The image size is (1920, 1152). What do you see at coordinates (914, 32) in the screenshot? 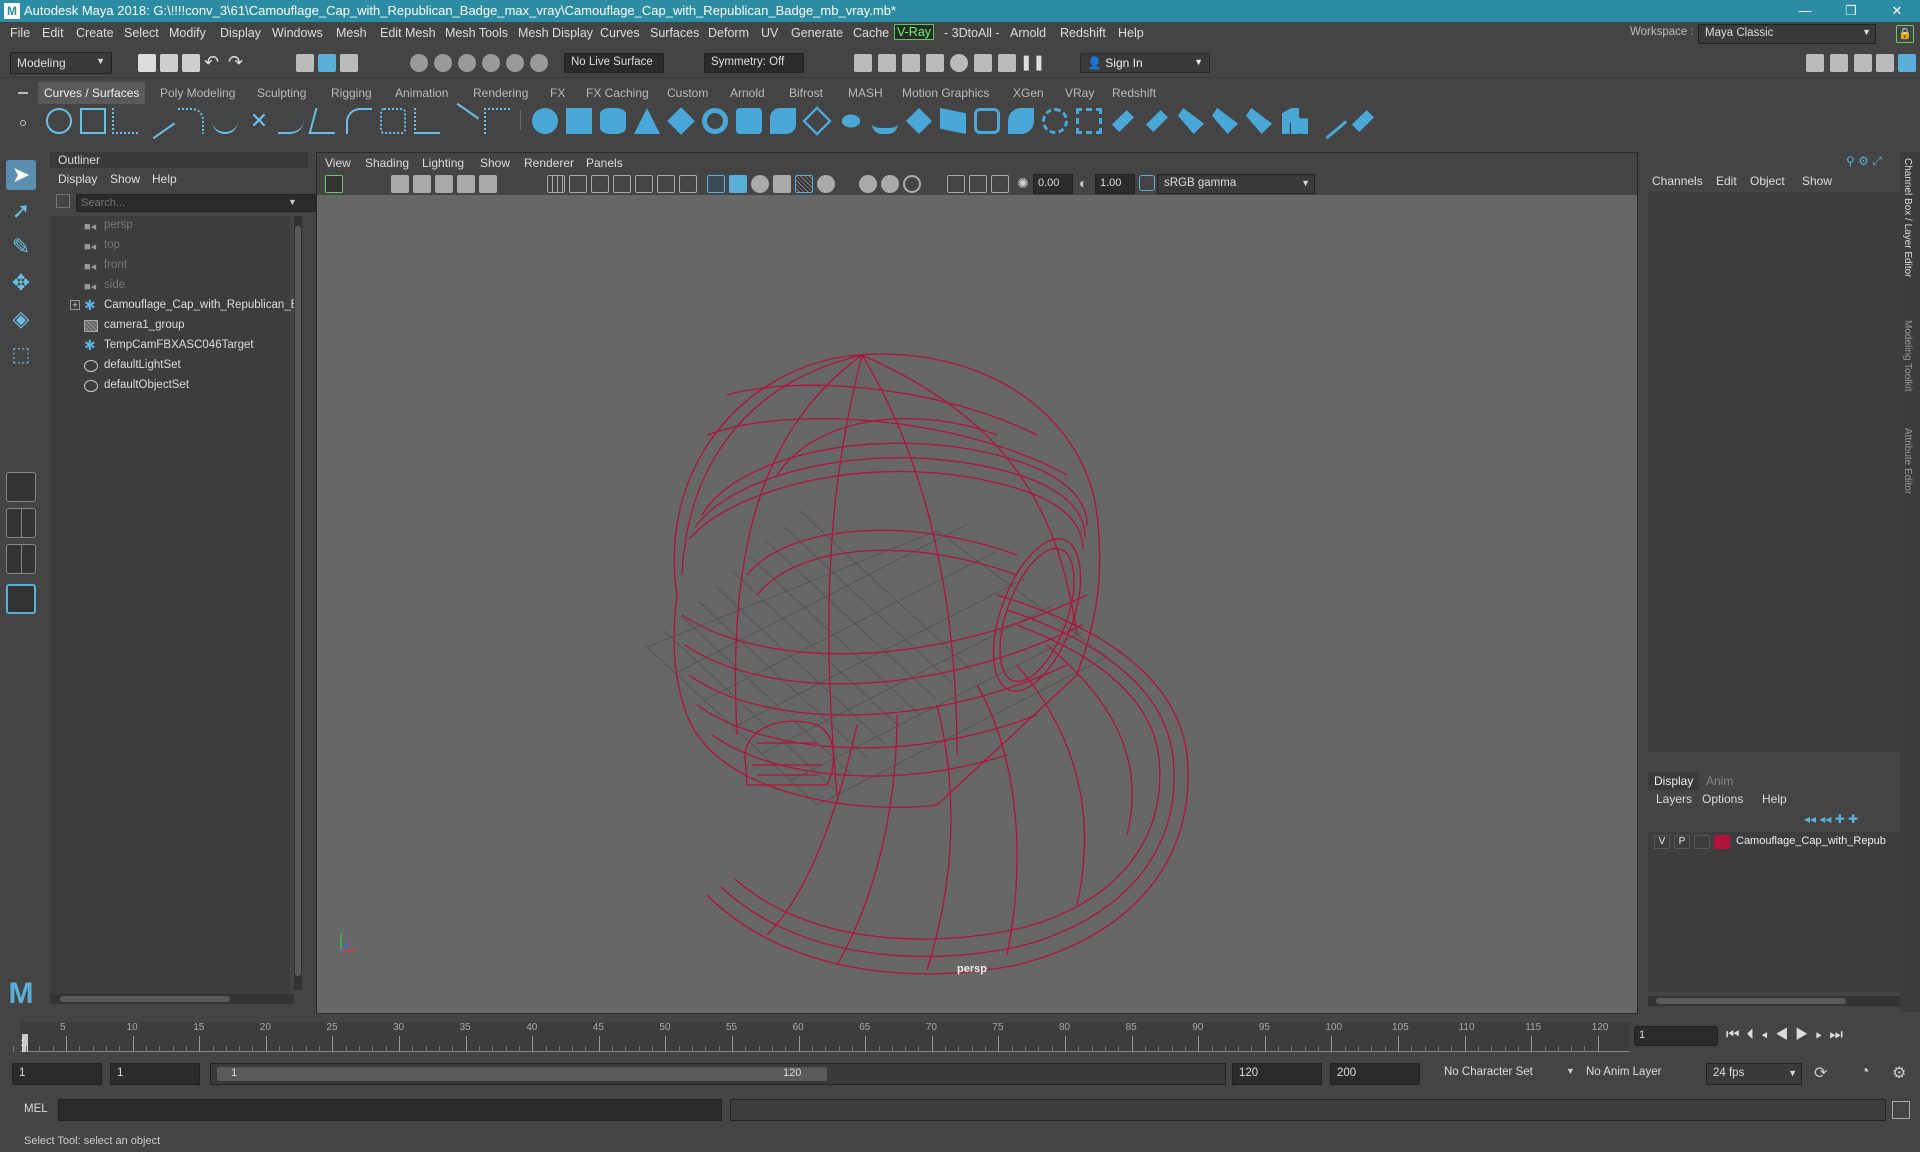
I see `menu-vray: V-Ray` at bounding box center [914, 32].